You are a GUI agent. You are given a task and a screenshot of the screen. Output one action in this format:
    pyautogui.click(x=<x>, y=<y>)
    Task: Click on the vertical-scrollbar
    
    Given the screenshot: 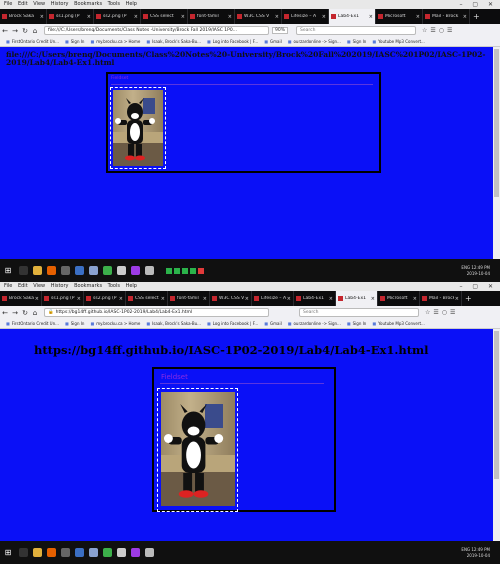 What is the action you would take?
    pyautogui.click(x=496, y=153)
    